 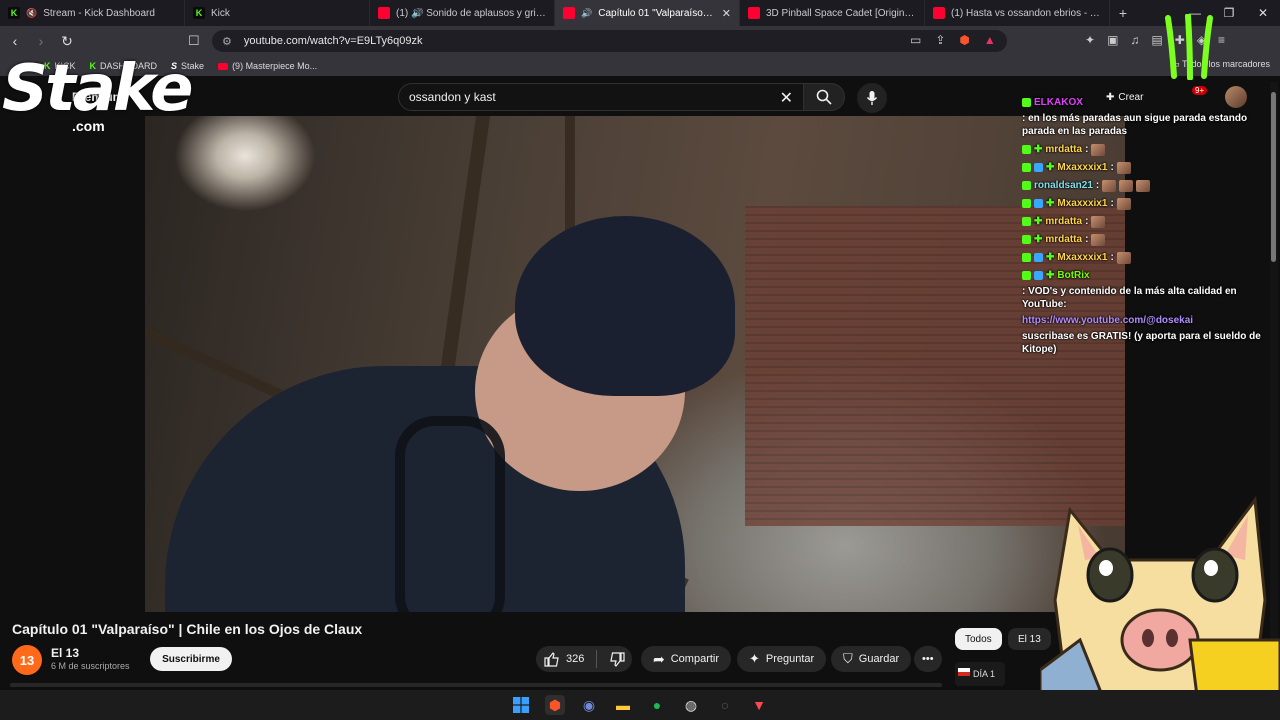 I want to click on new-tab-button: +, so click(x=1123, y=13).